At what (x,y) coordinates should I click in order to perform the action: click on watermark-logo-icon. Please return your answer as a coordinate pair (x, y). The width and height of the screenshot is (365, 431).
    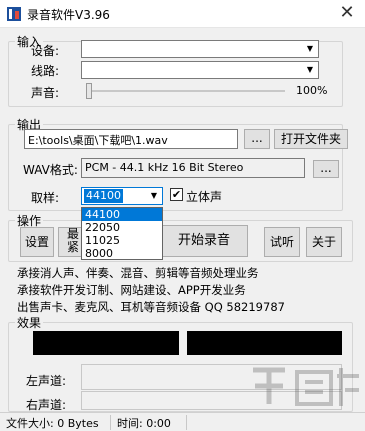
    Looking at the image, I should click on (306, 386).